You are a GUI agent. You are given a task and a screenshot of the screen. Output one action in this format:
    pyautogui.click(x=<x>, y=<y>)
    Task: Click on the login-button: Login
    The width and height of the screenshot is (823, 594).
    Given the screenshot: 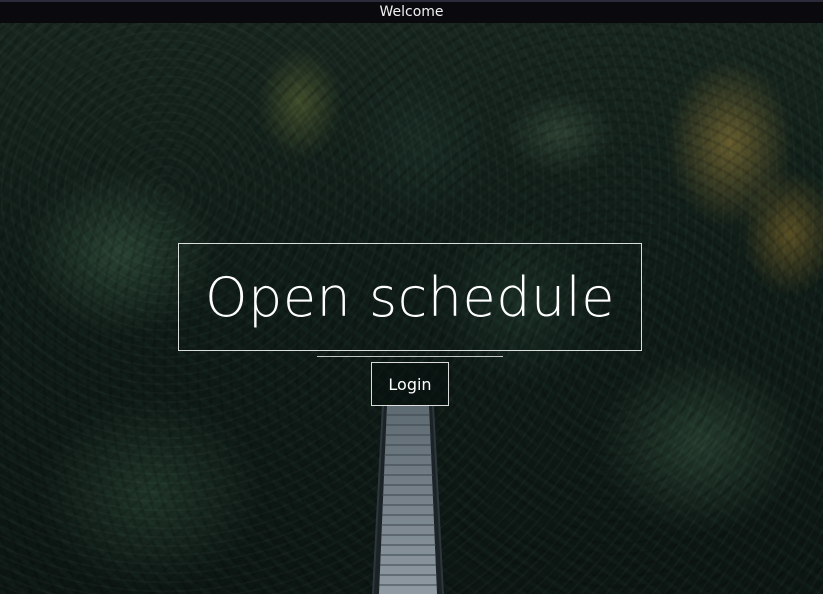 What is the action you would take?
    pyautogui.click(x=410, y=384)
    